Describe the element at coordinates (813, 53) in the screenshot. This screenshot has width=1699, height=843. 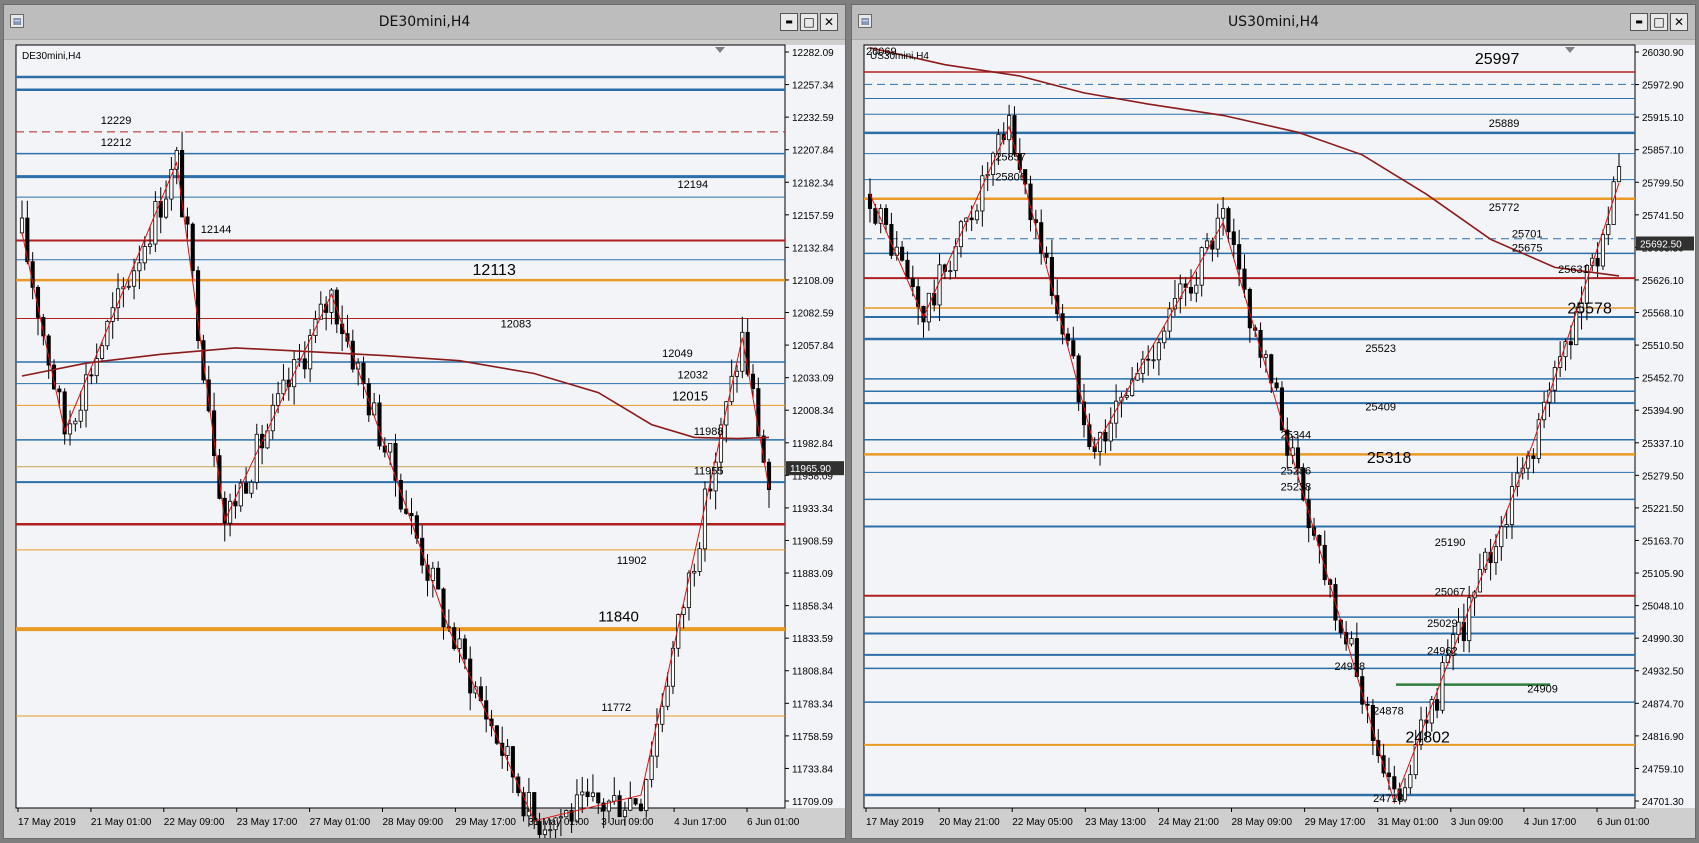
I see `price-tick-label: 12282.09` at that location.